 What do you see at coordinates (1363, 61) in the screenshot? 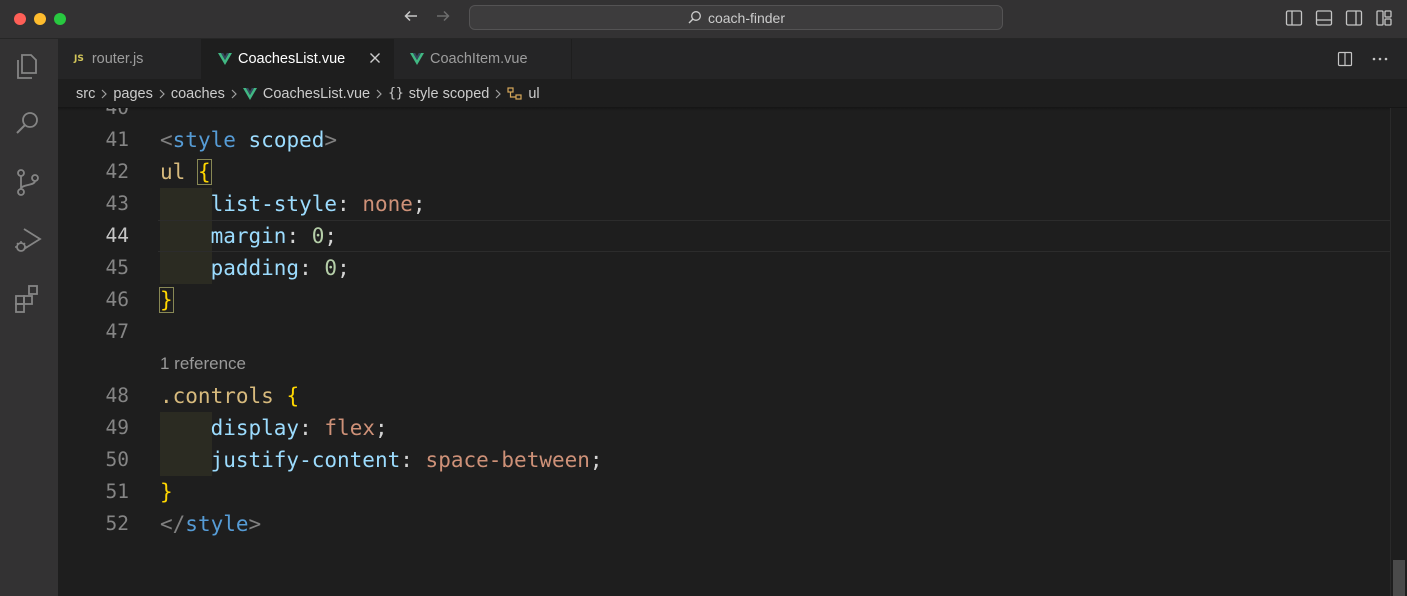
I see `editor-actions` at bounding box center [1363, 61].